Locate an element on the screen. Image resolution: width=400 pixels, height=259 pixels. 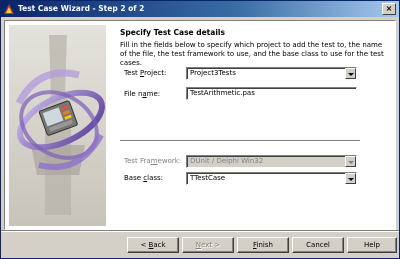
test-framework-label: Test Framework: is located at coordinates (153, 161).